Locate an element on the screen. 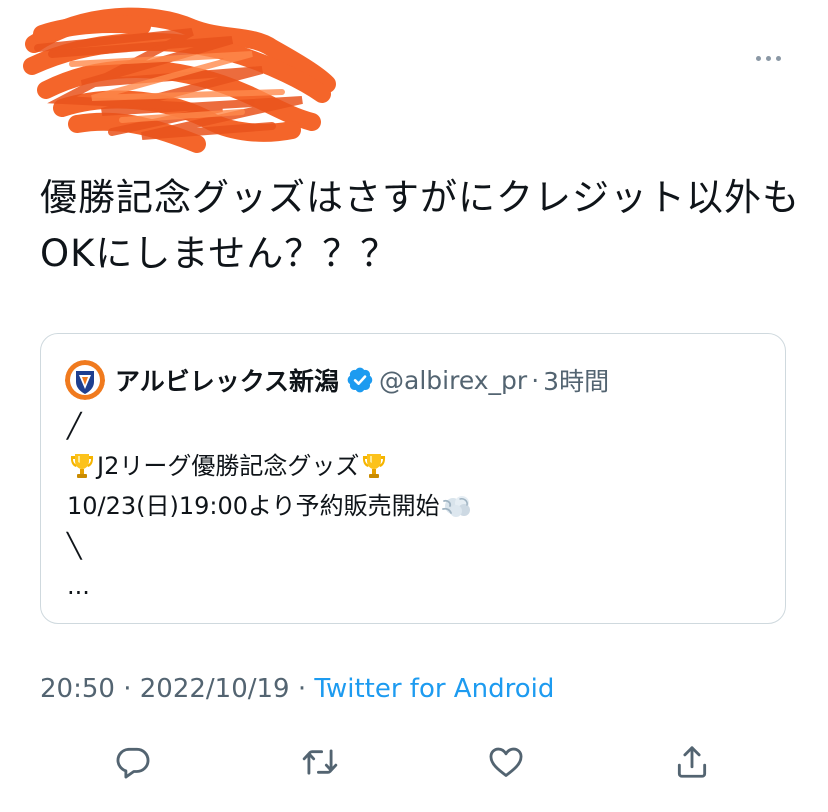 The width and height of the screenshot is (828, 812). tweet-time: 20:50 is located at coordinates (77, 689).